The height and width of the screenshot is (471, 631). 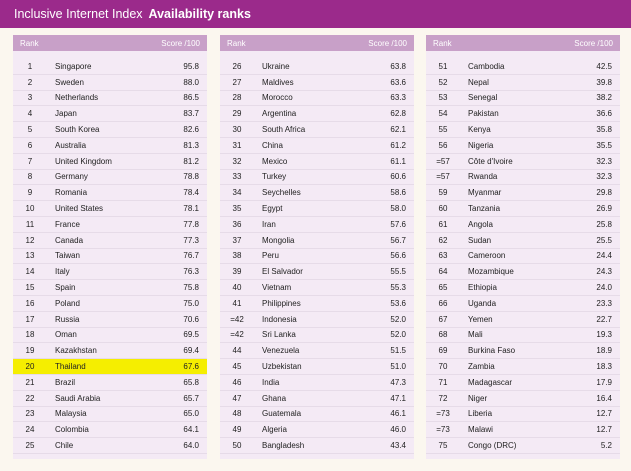 What do you see at coordinates (317, 209) in the screenshot?
I see `table-row: 35 Egypt 58.0` at bounding box center [317, 209].